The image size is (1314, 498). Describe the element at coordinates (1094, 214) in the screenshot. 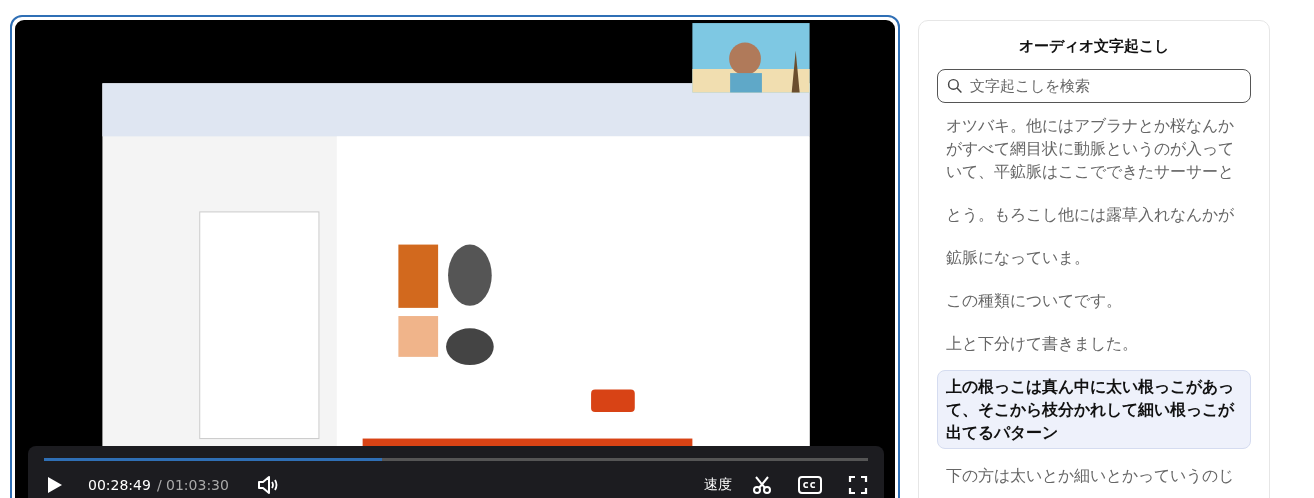

I see `transcript-line: とう。もろこし他には露草入れなんかが` at that location.